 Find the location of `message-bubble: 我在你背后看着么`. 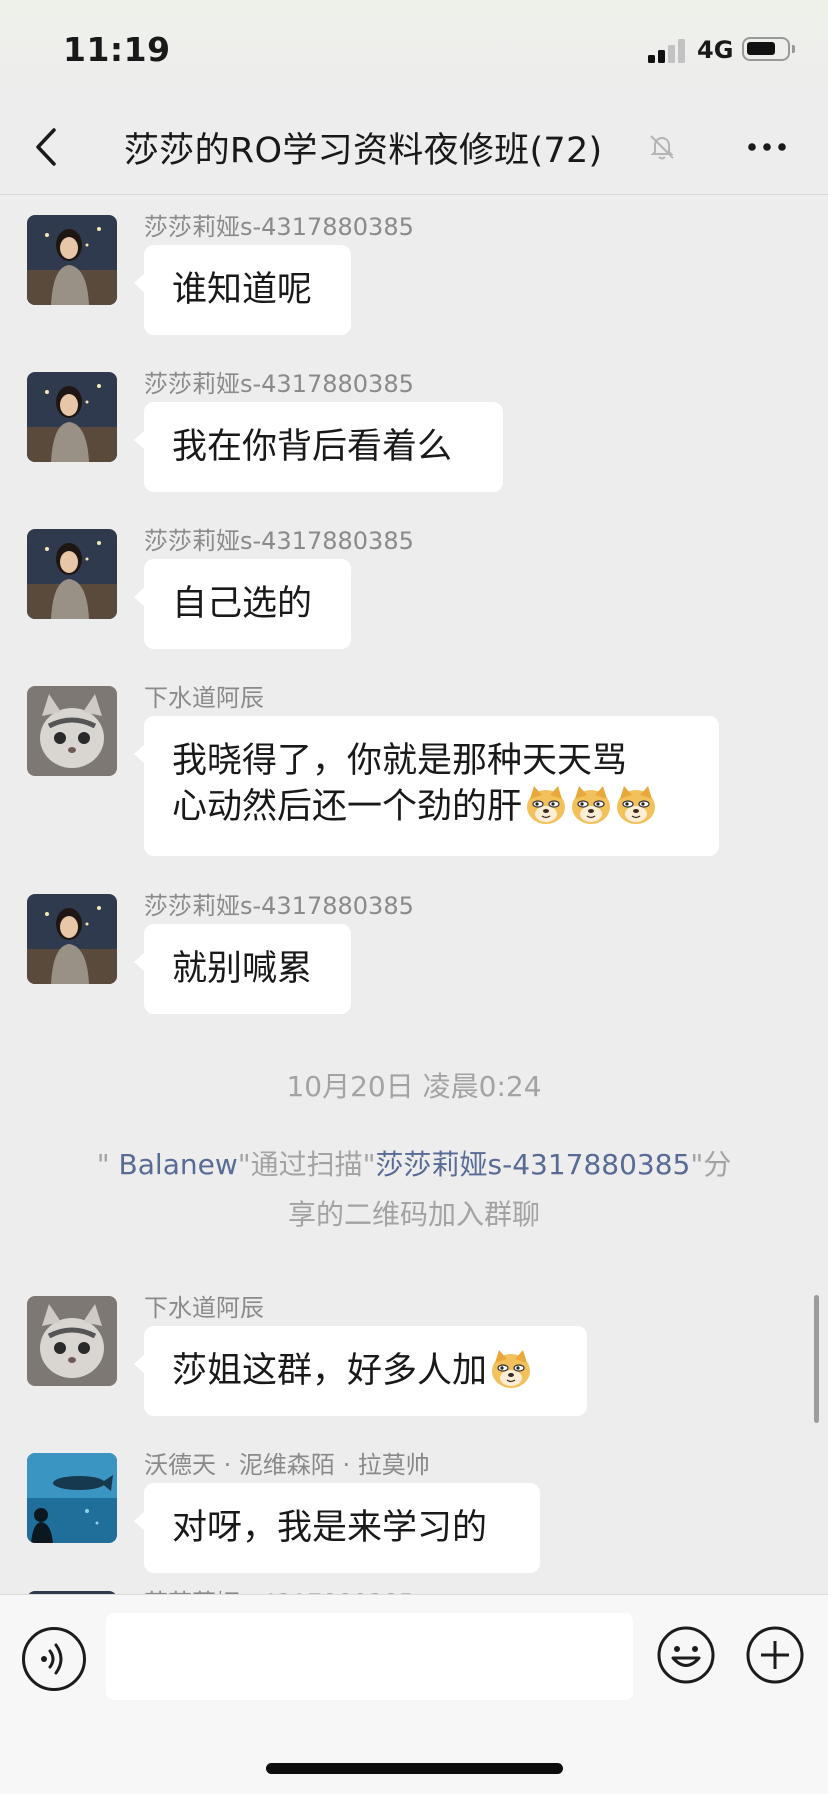

message-bubble: 我在你背后看着么 is located at coordinates (318, 447).